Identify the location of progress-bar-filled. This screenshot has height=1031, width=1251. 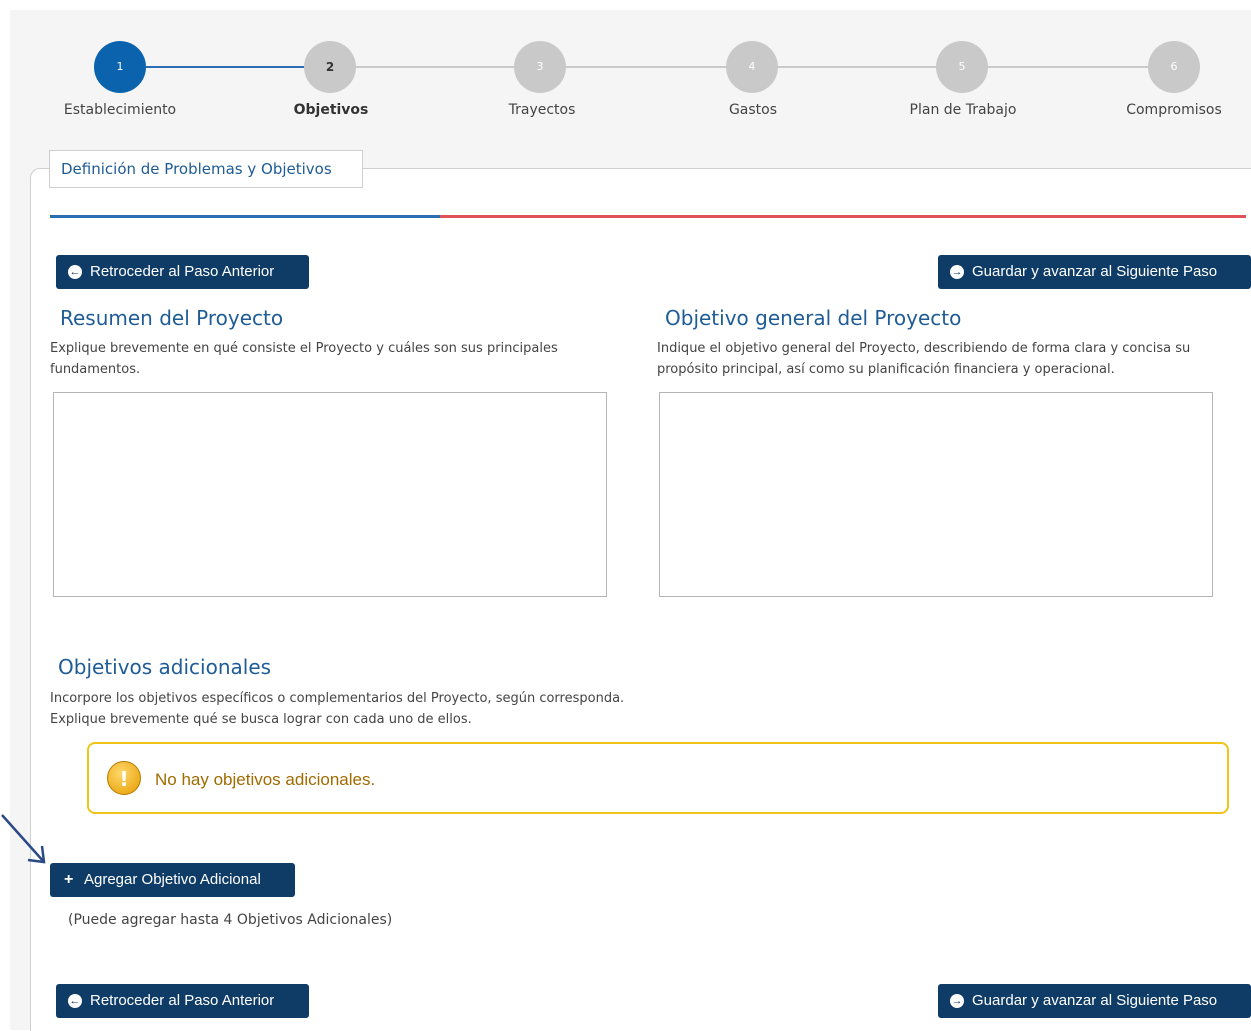
(245, 216).